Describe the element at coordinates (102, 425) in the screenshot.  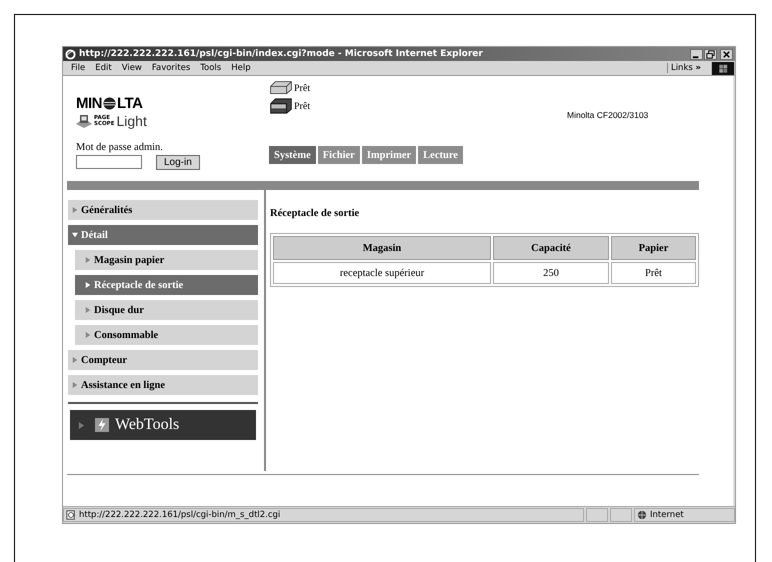
I see `lightning-logo-icon` at that location.